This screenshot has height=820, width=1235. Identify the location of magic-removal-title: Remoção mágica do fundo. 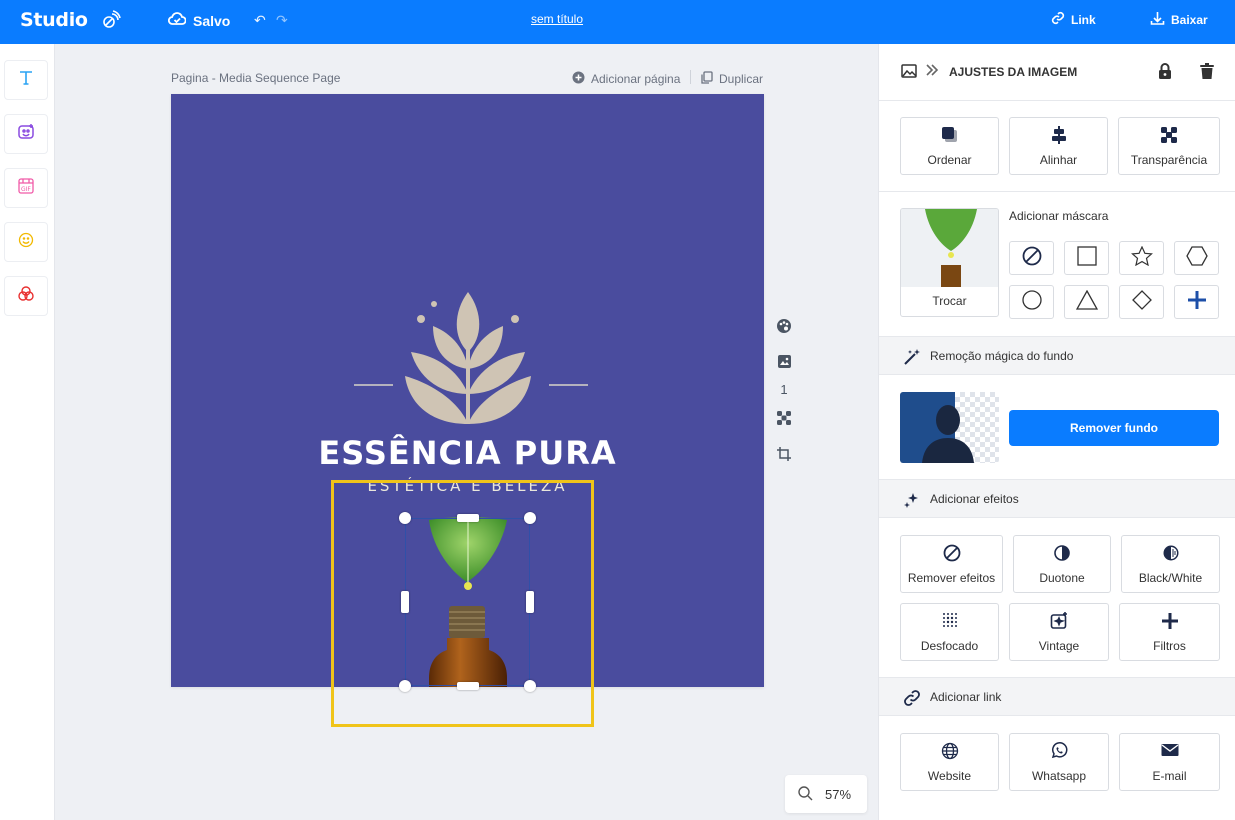
(1002, 356).